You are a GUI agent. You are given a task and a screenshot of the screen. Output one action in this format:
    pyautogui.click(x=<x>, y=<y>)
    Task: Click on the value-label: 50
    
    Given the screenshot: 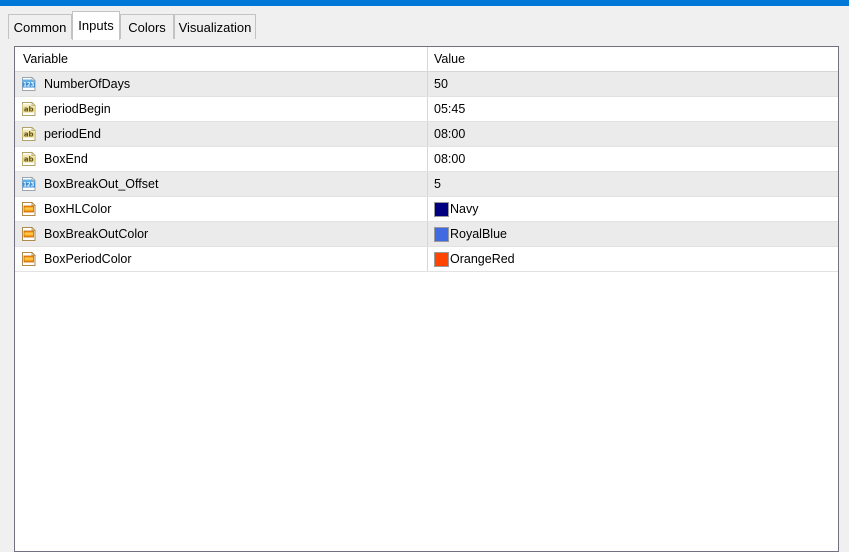 What is the action you would take?
    pyautogui.click(x=441, y=84)
    